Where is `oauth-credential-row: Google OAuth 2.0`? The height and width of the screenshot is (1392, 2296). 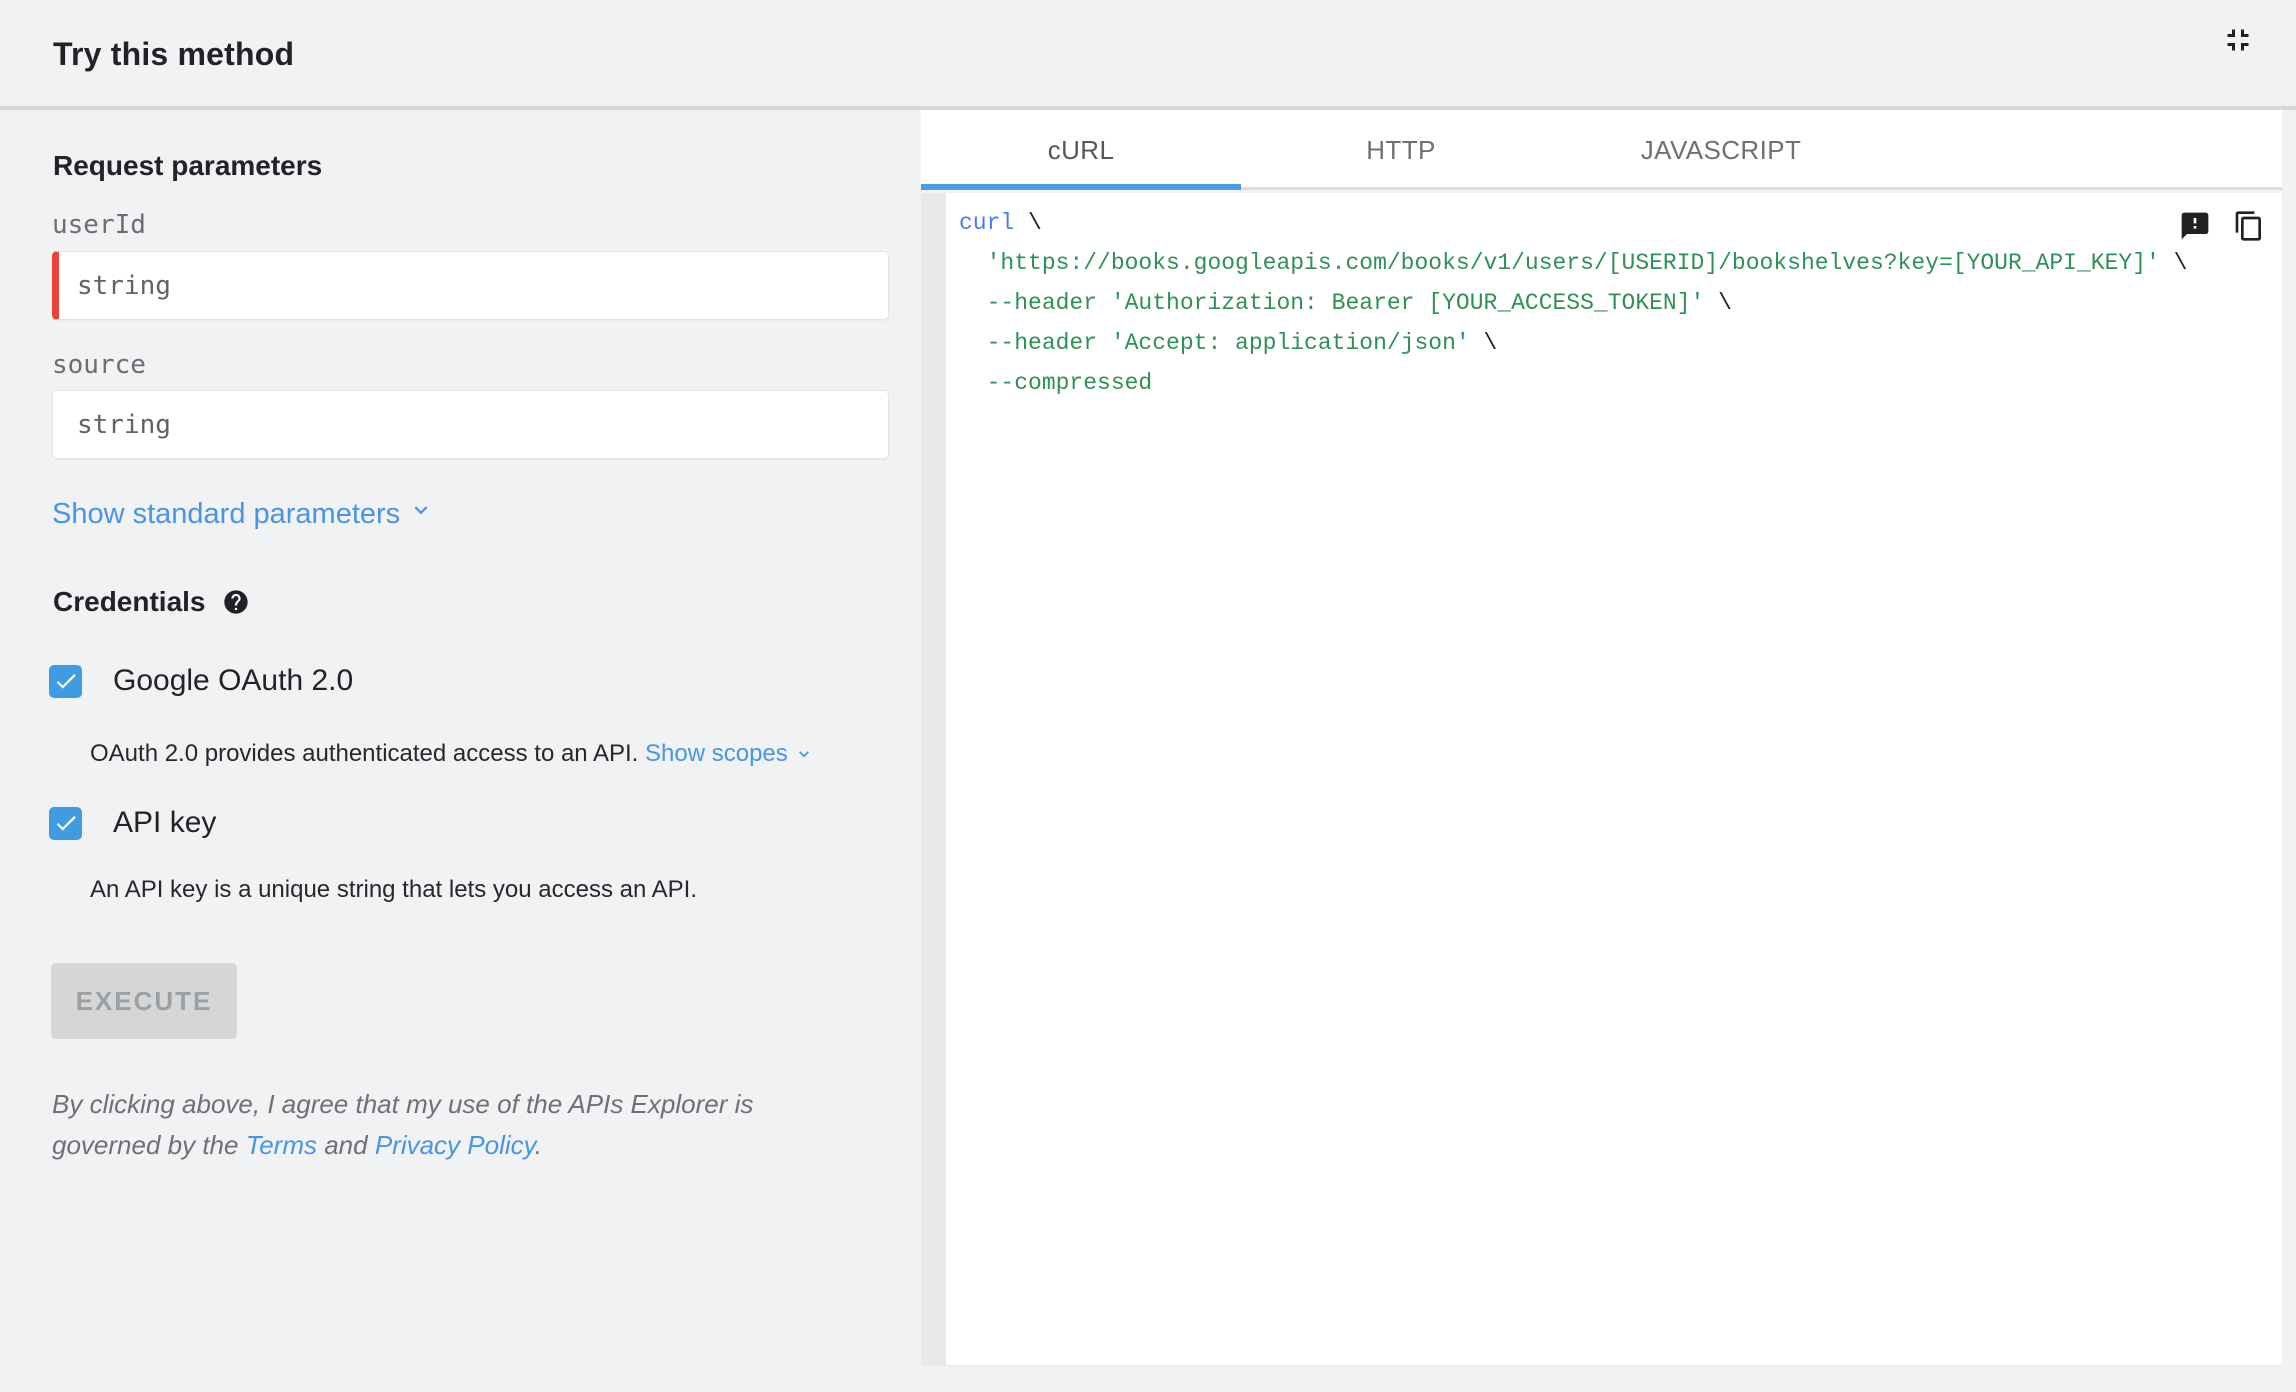
oauth-credential-row: Google OAuth 2.0 is located at coordinates (201, 681).